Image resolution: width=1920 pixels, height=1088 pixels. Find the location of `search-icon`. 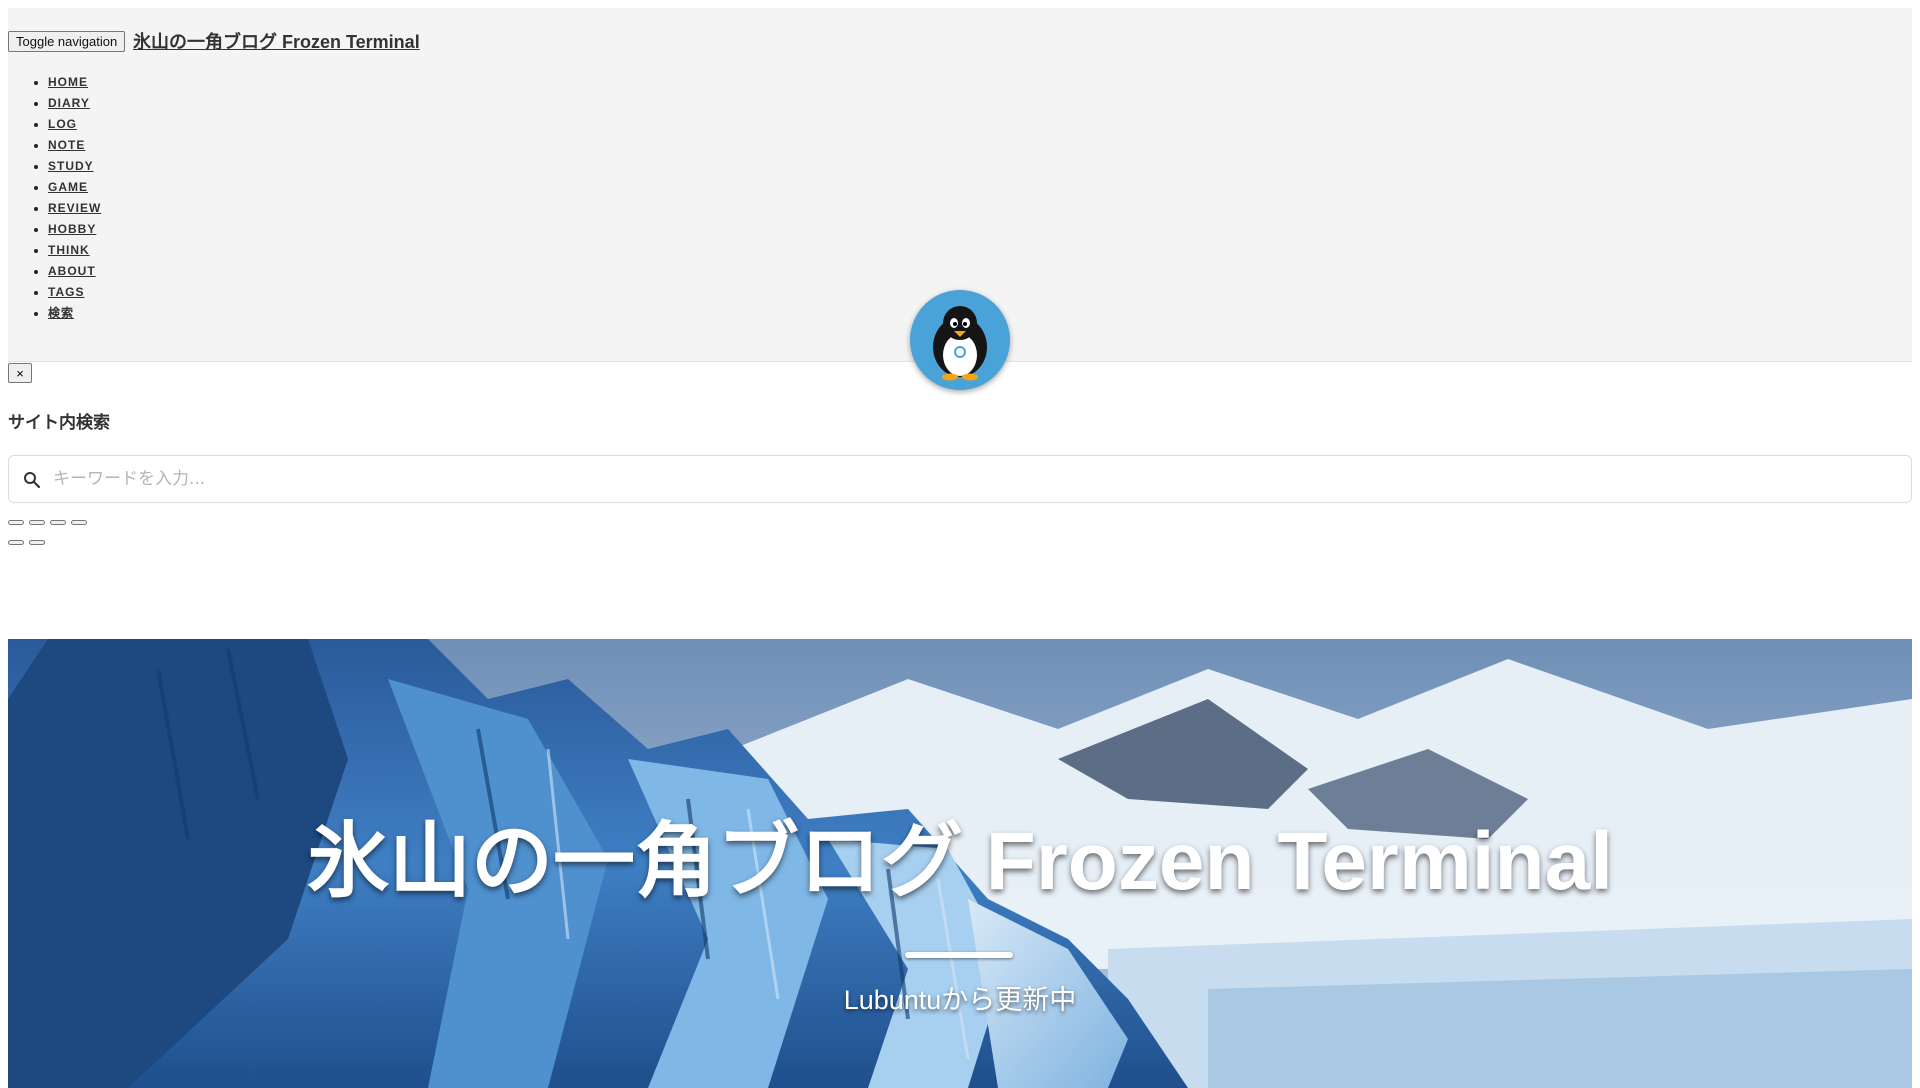

search-icon is located at coordinates (32, 480).